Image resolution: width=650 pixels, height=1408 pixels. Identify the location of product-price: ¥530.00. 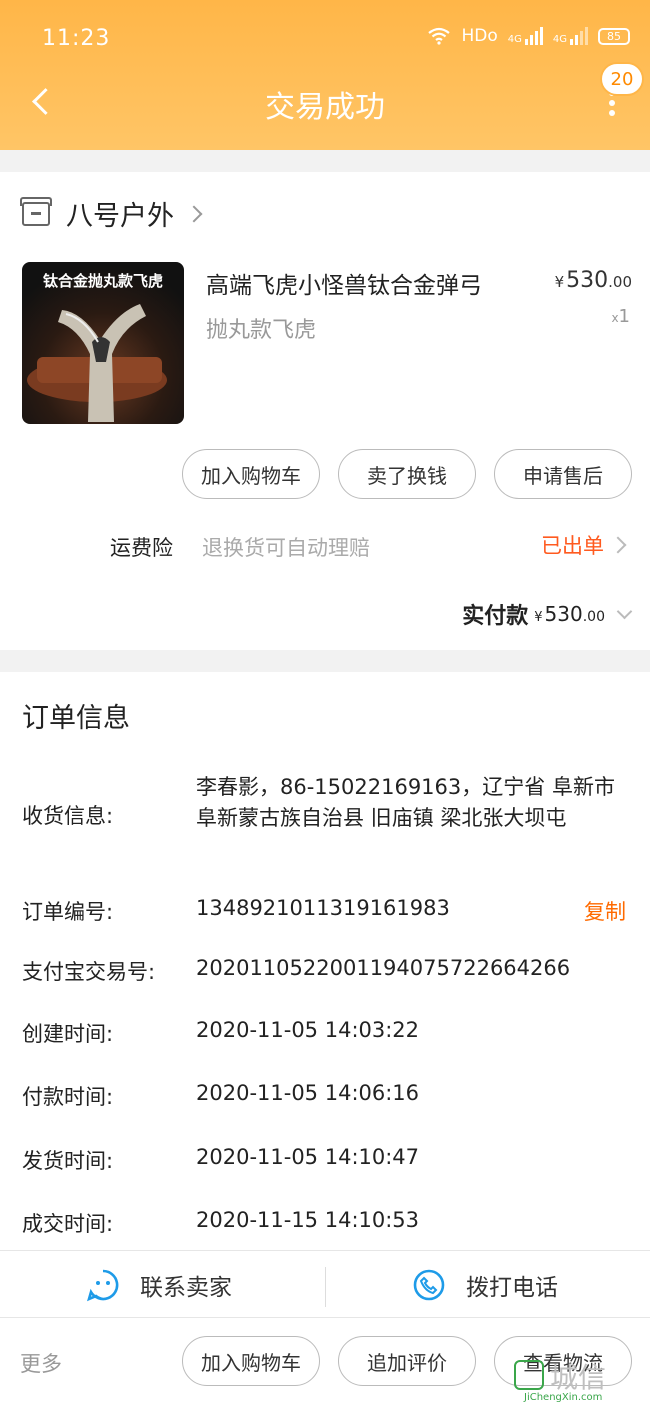
(593, 280).